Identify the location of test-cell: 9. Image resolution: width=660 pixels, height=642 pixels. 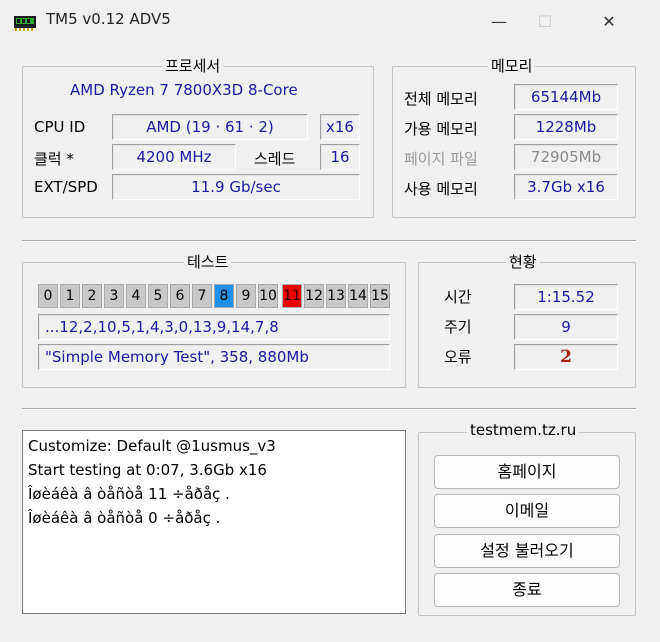
(246, 296).